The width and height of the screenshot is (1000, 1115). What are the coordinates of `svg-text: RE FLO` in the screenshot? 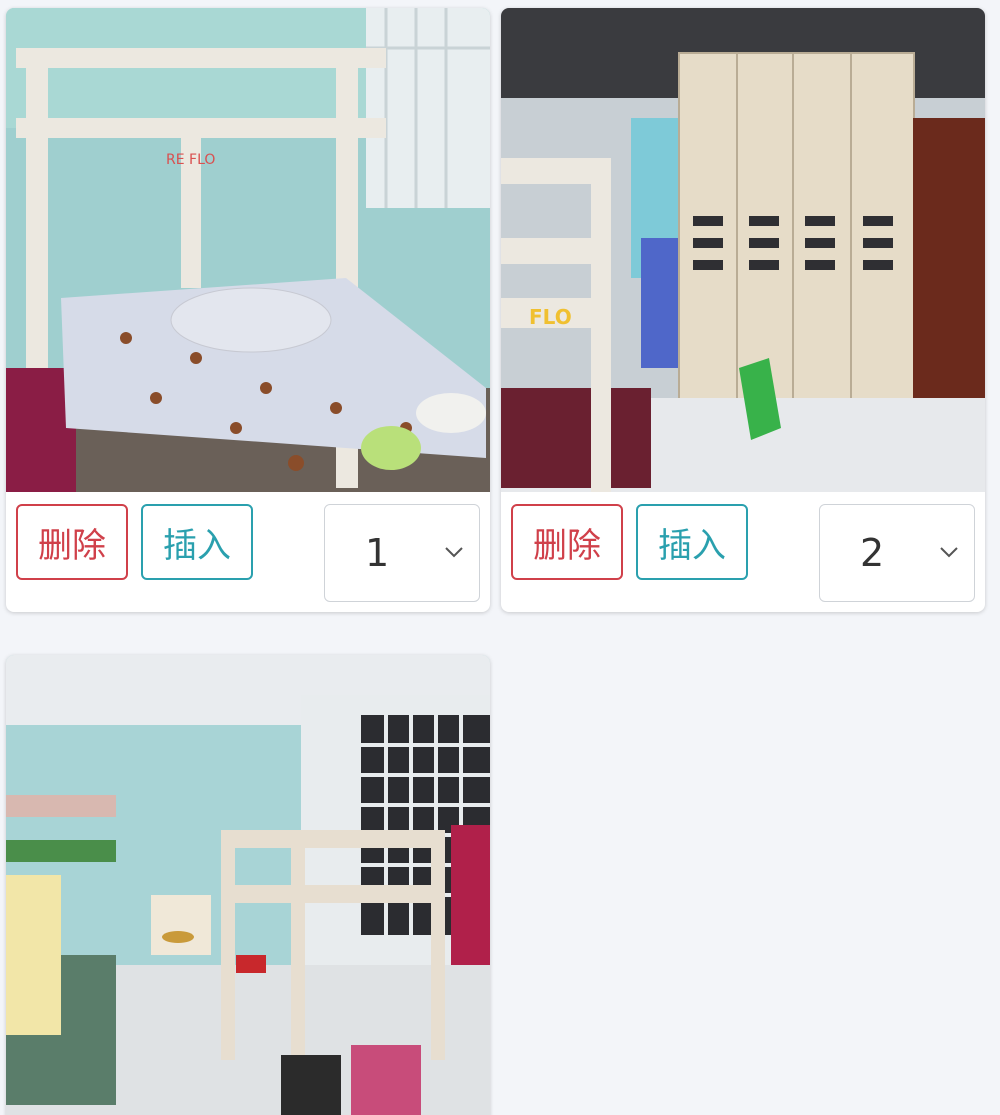 It's located at (190, 160).